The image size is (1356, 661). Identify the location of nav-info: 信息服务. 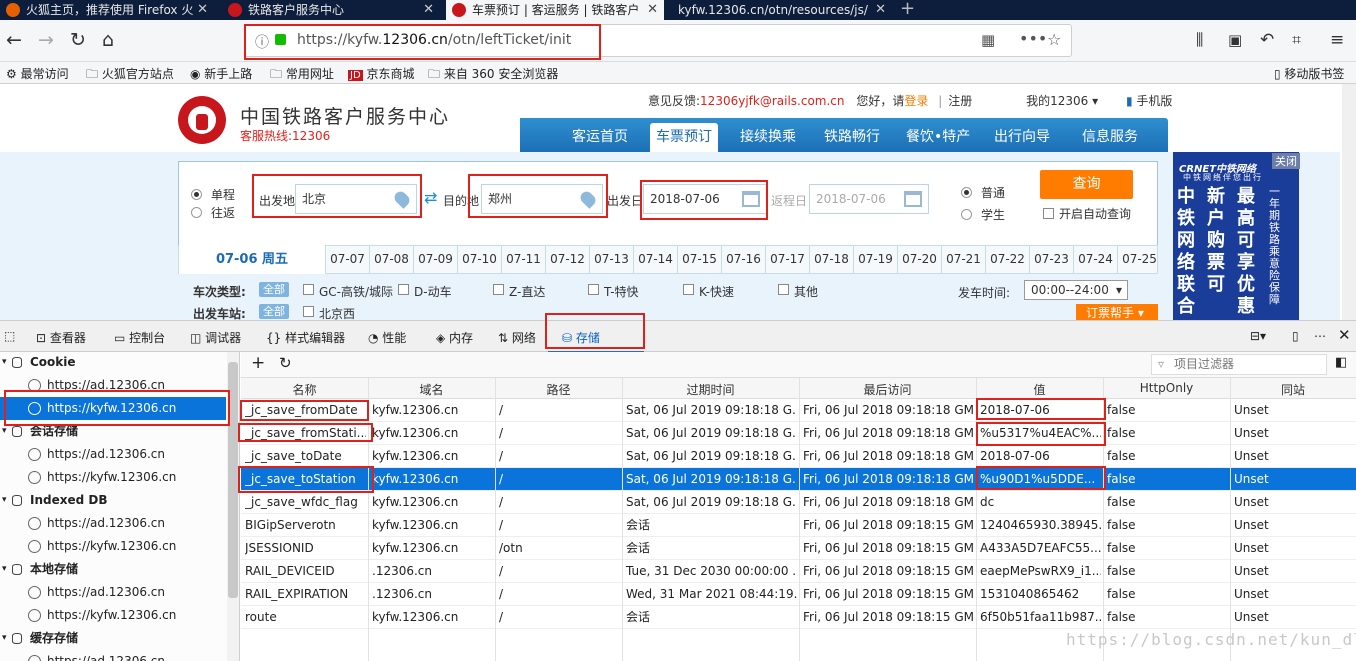
(1110, 136).